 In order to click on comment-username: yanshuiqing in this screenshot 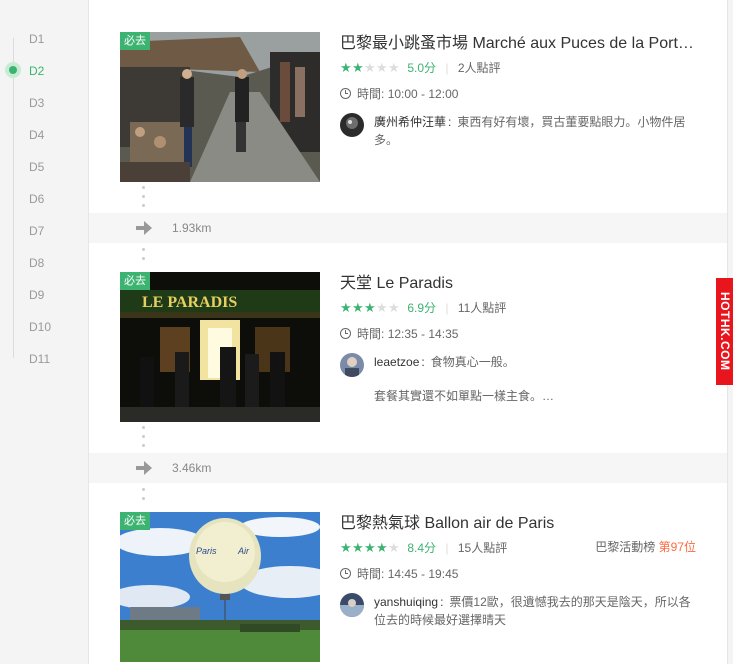, I will do `click(406, 602)`.